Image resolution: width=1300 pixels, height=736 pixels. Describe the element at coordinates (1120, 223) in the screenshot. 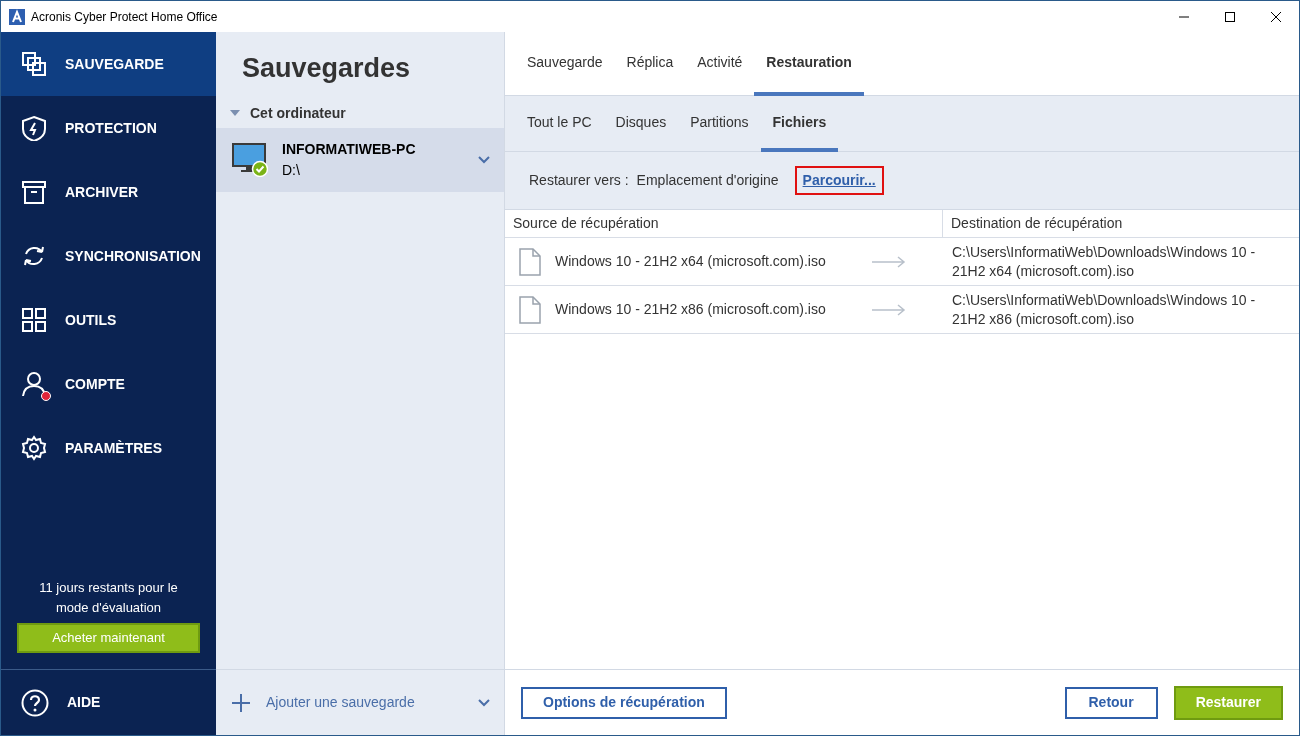

I see `column-header: Destination de récupération` at that location.